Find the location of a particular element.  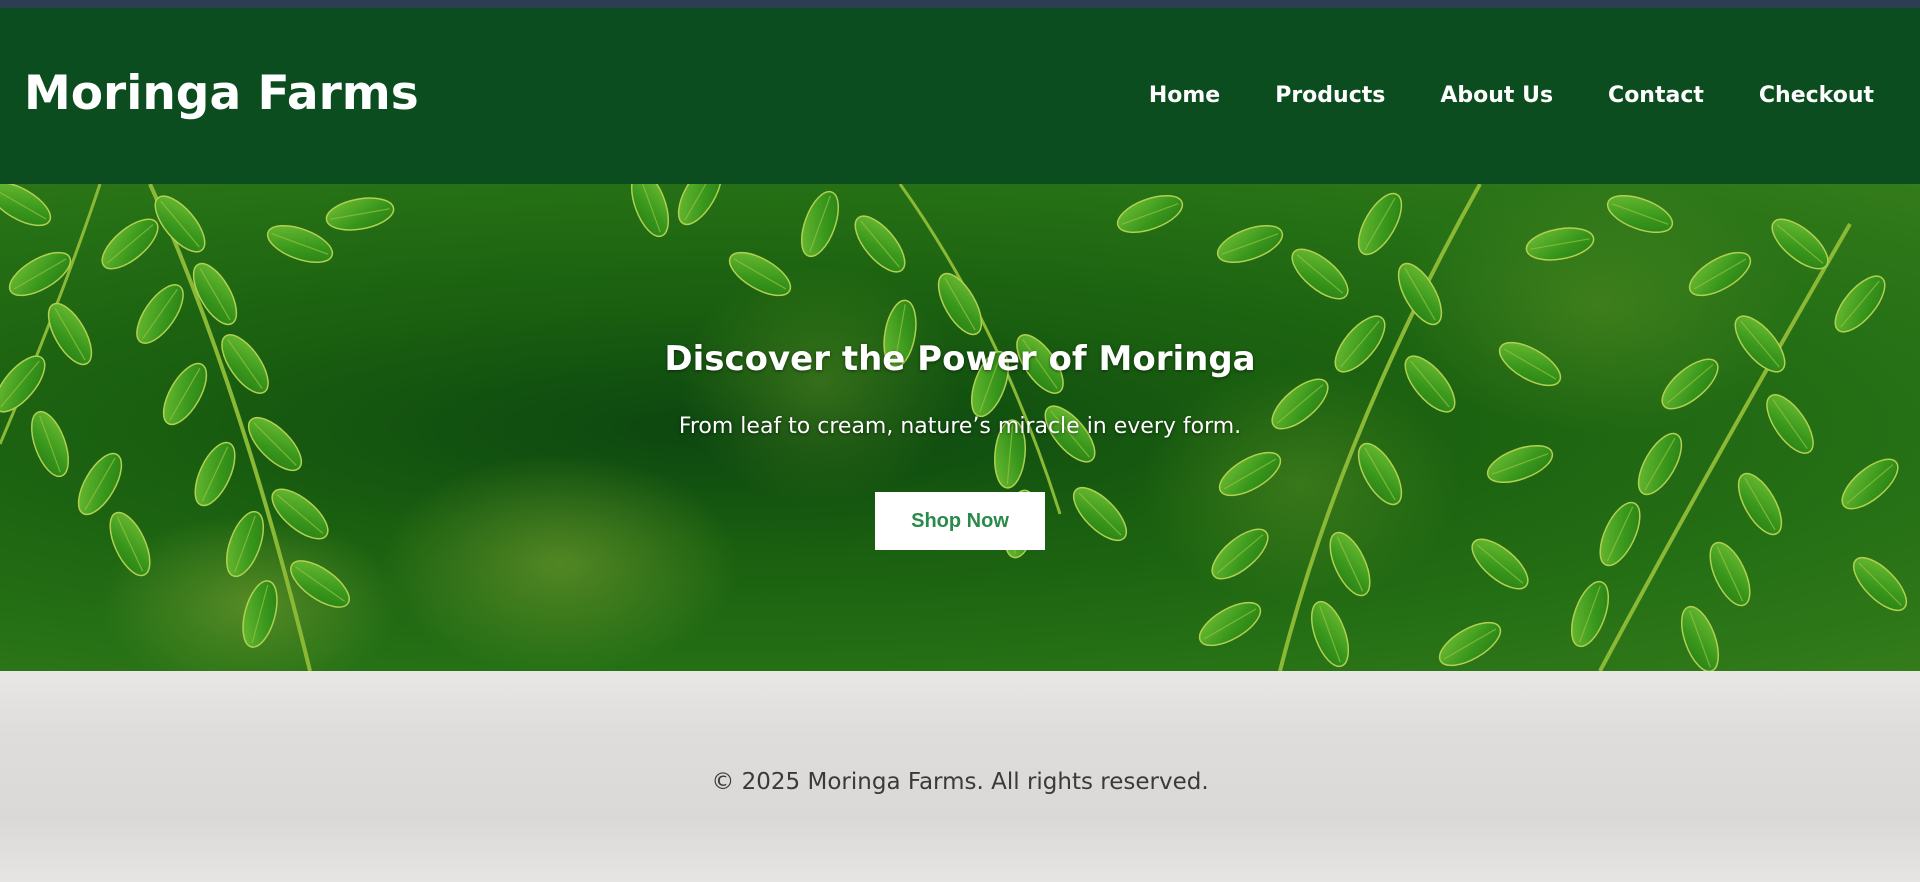

hero-title: Discover the Power of Moringa is located at coordinates (960, 359).